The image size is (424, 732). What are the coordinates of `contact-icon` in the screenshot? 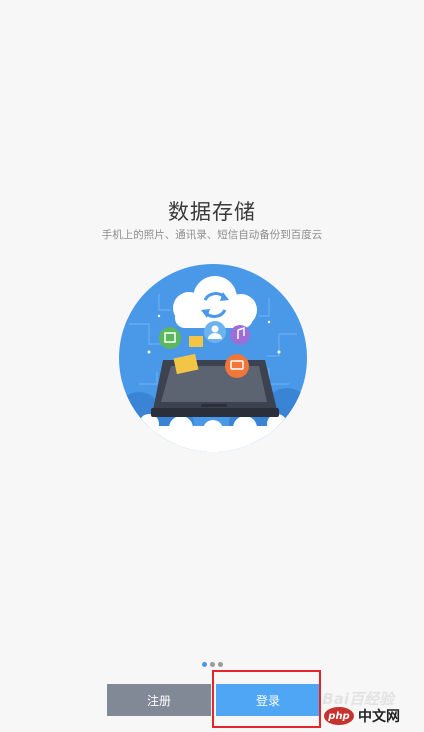 It's located at (215, 332).